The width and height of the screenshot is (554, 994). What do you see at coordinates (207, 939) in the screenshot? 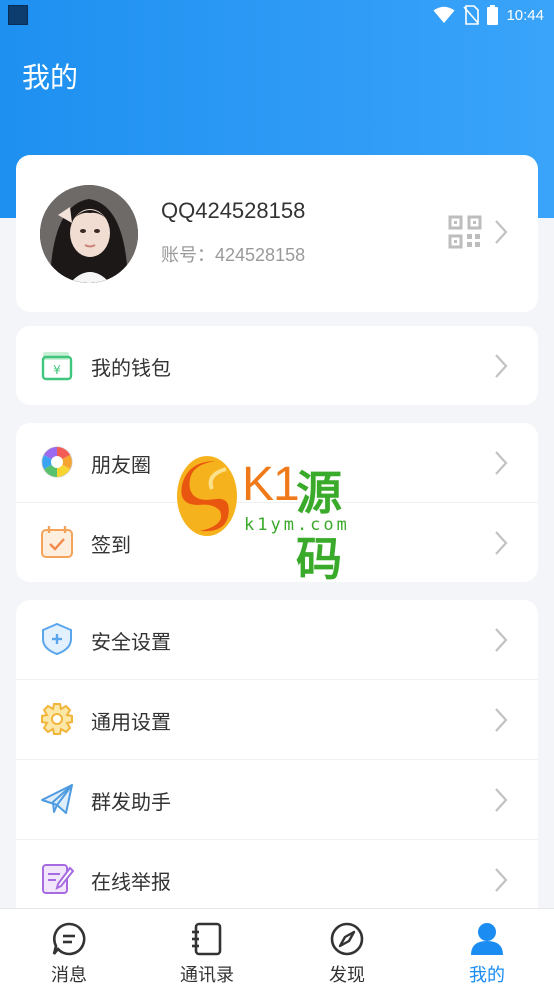
I see `contacts-icon` at bounding box center [207, 939].